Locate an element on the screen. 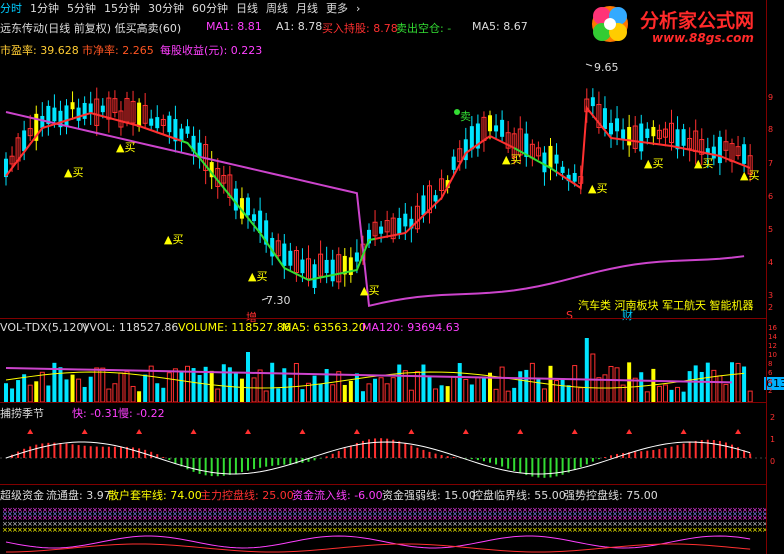 The height and width of the screenshot is (554, 784). season-fast-line is located at coordinates (378, 458).